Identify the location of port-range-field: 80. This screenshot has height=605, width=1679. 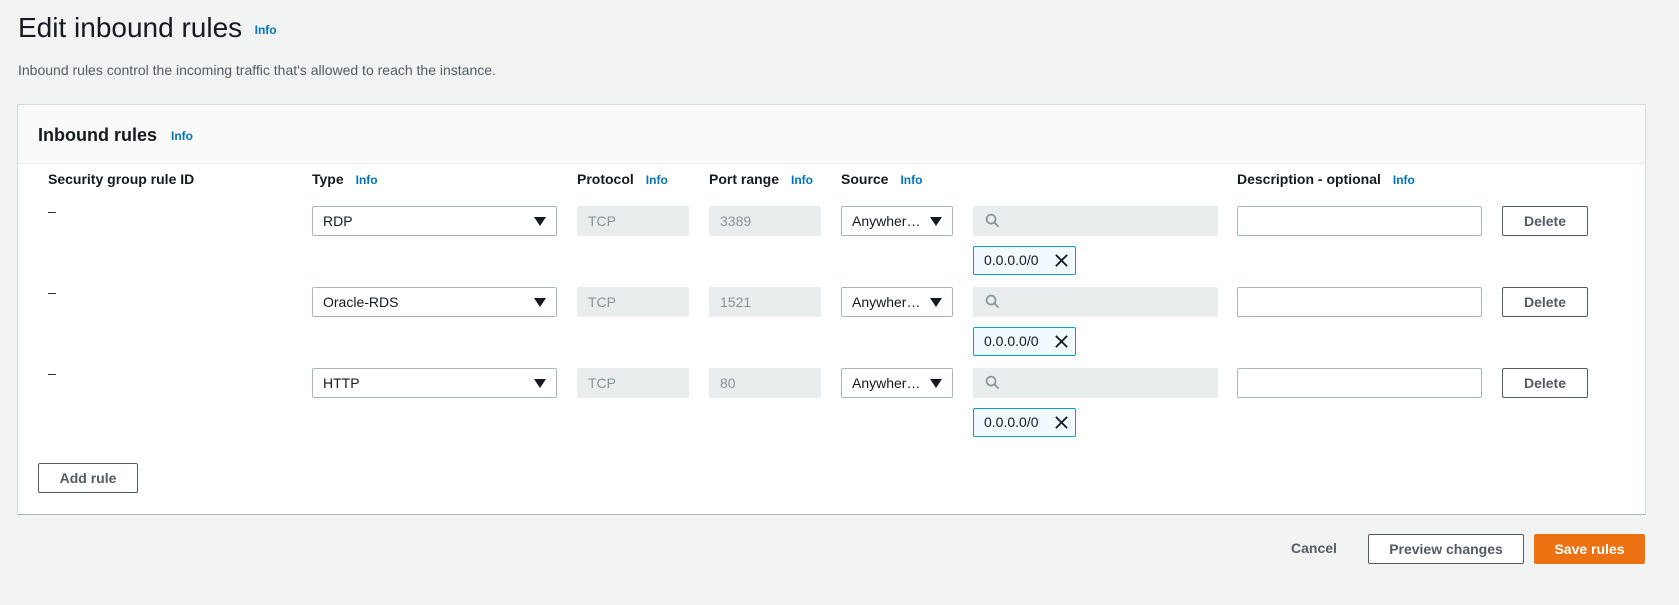
(765, 383).